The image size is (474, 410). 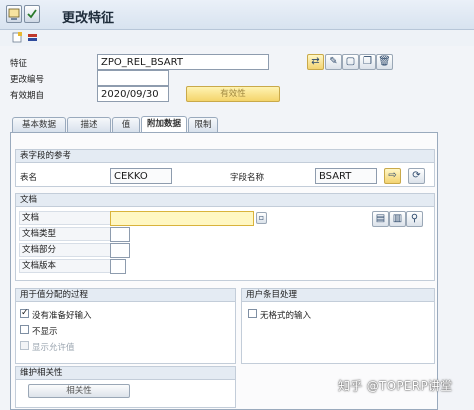 I want to click on field-name-field: BSART, so click(x=346, y=176).